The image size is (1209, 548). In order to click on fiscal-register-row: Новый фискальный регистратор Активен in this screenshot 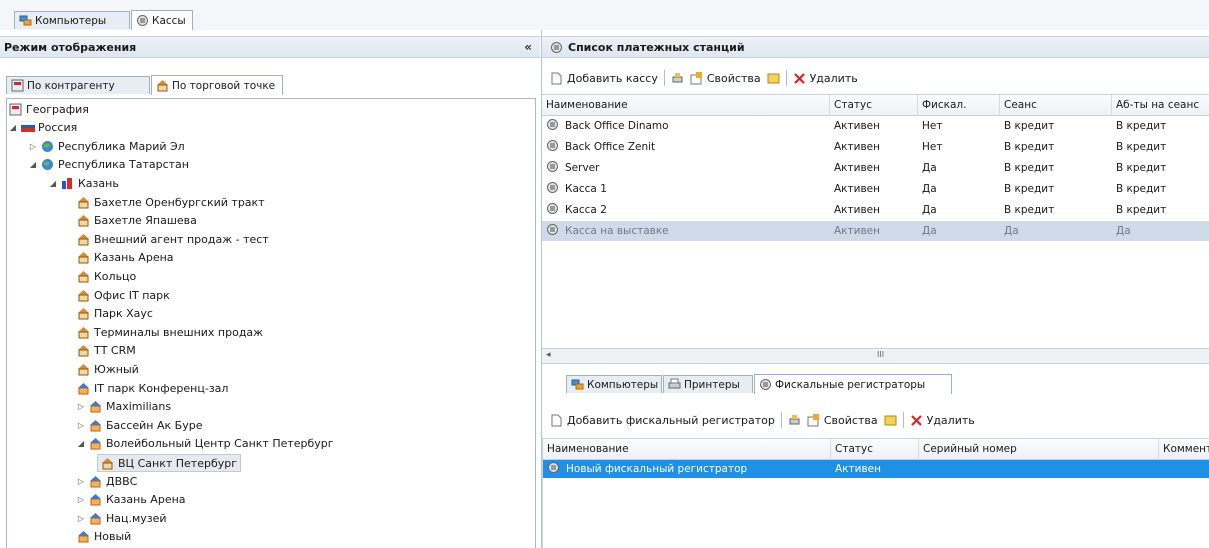, I will do `click(876, 469)`.